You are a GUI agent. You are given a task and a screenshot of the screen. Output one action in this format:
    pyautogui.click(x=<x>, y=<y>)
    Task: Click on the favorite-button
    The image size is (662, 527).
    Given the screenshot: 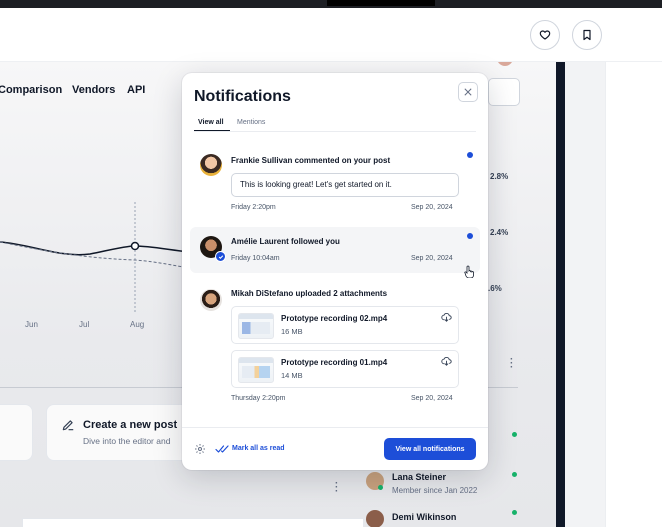 What is the action you would take?
    pyautogui.click(x=545, y=35)
    